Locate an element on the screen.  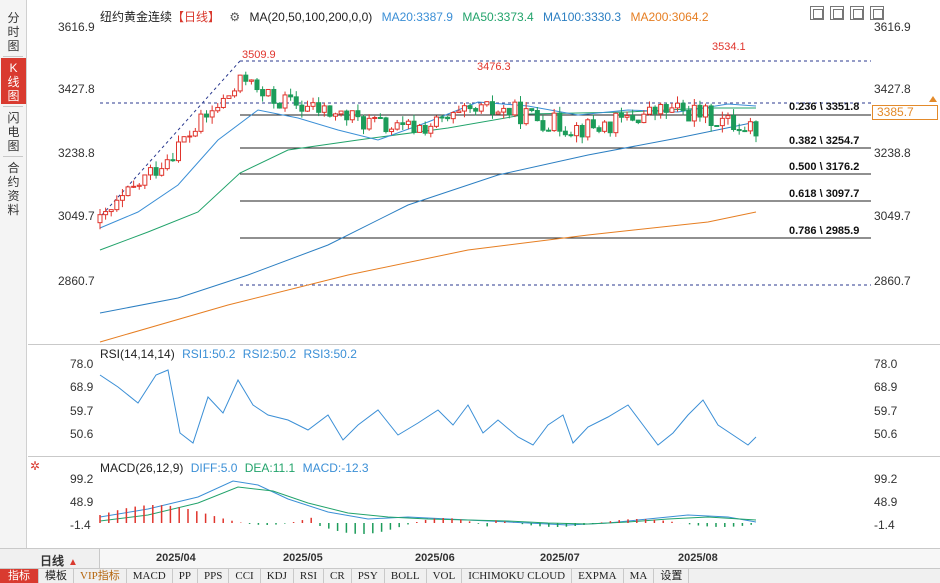
tab-cr: CR is located at coordinates (338, 575).